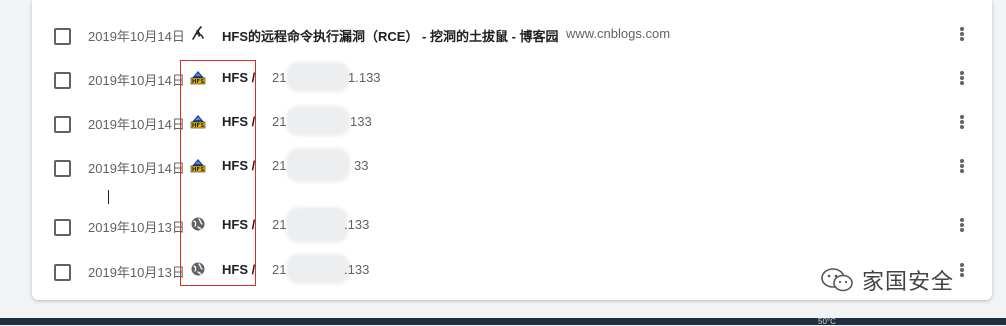 The image size is (1006, 326). Describe the element at coordinates (390, 35) in the screenshot. I see `row-title: HFS的远程命令执行漏洞（RCE） - 挖洞的土拔鼠 - 博客园` at that location.